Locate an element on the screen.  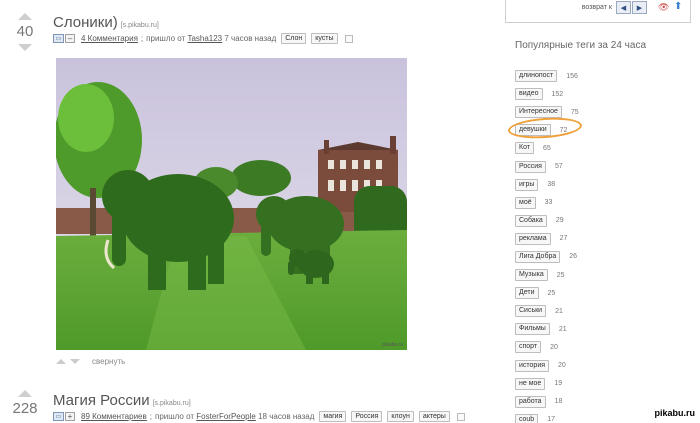
tag-list-item: видео 152 is located at coordinates (547, 94).